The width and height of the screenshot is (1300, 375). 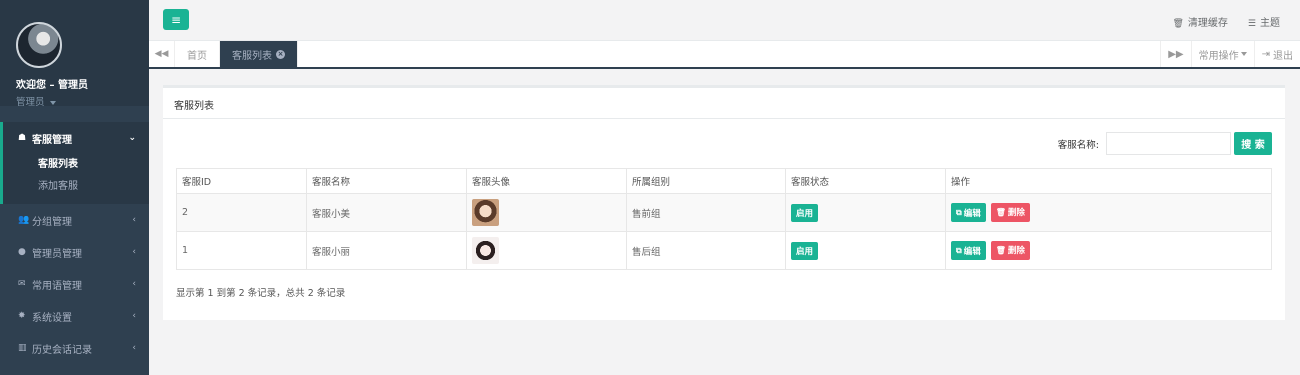 I want to click on tabs-prev-button: ◀◀, so click(x=162, y=54).